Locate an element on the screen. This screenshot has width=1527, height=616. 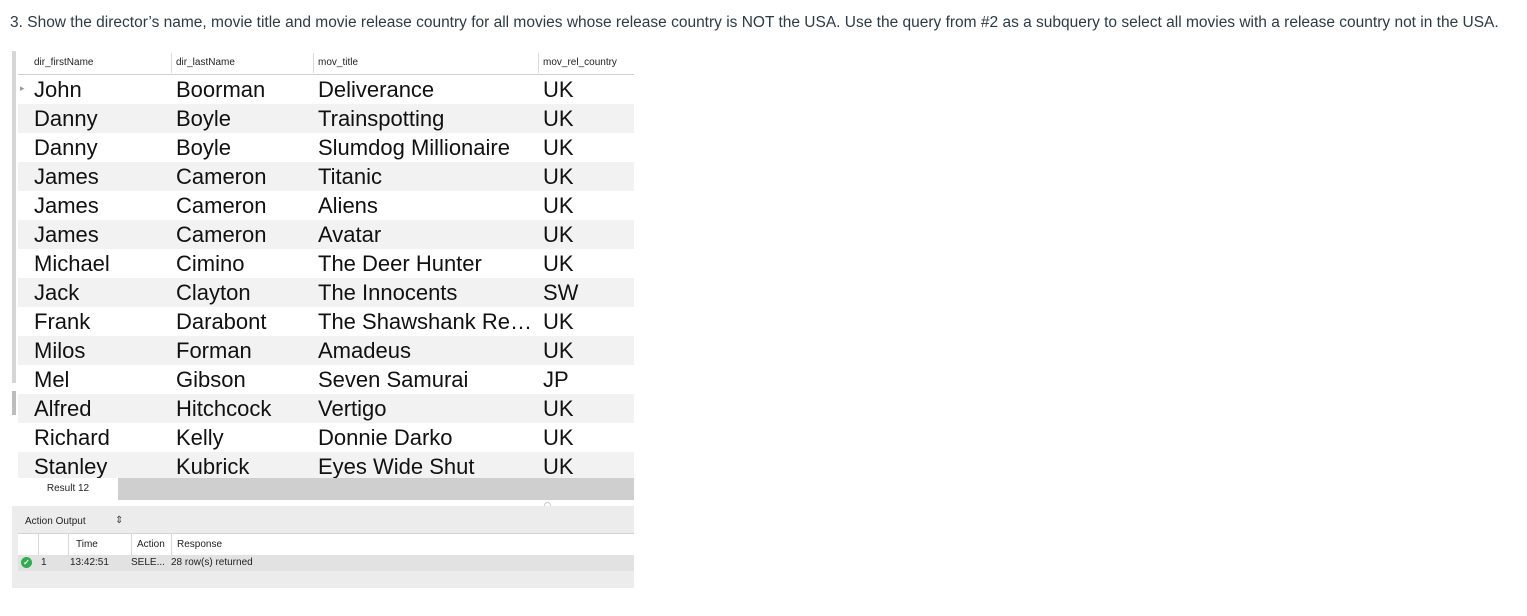
cell-mov-rel-country: SW is located at coordinates (560, 293).